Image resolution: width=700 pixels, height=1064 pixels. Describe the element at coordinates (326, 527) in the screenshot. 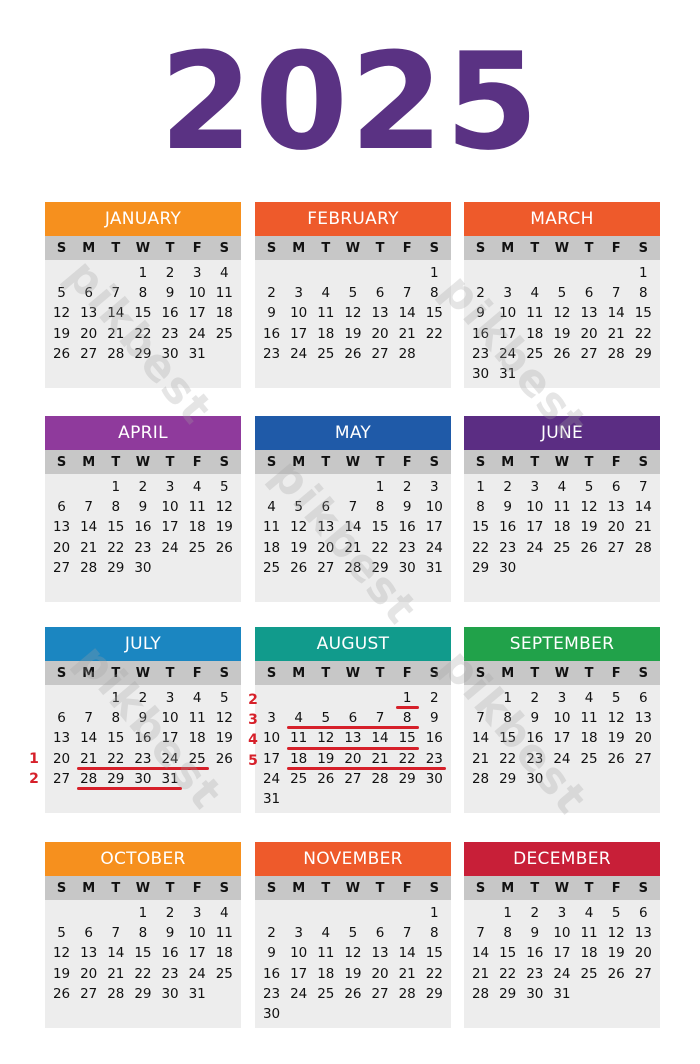

I see `day-cell: 13` at that location.